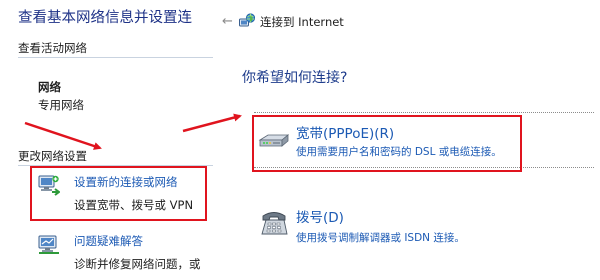  What do you see at coordinates (227, 21) in the screenshot?
I see `back-arrow-icon: ←` at bounding box center [227, 21].